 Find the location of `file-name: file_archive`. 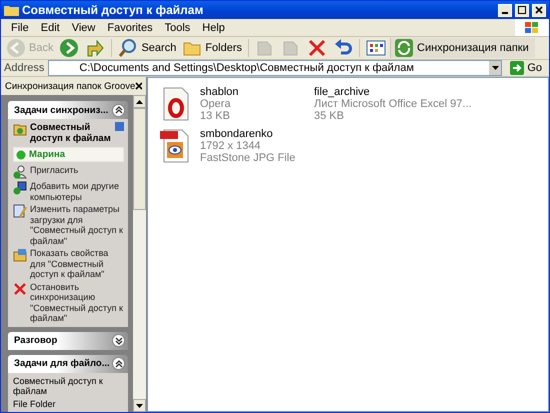

file-name: file_archive is located at coordinates (393, 92).